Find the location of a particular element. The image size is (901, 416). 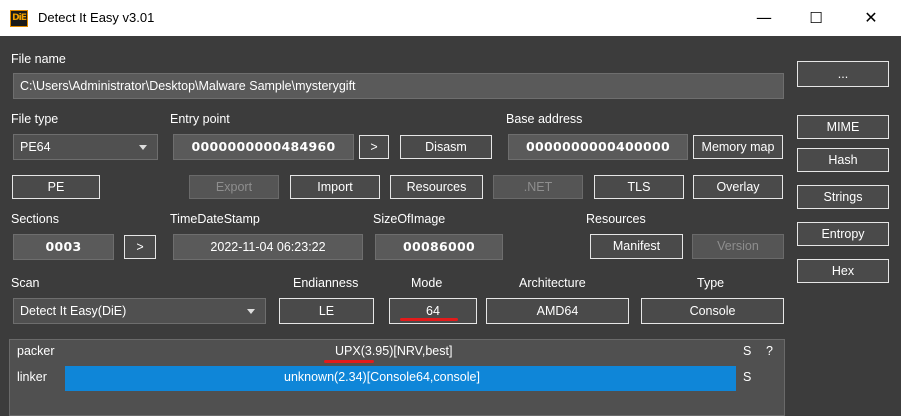

file-name-label: File name is located at coordinates (38, 59).